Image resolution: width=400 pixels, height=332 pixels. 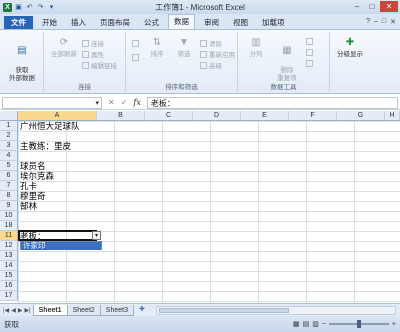 What do you see at coordinates (184, 47) in the screenshot?
I see `filter-button: ▼ 筛选` at bounding box center [184, 47].